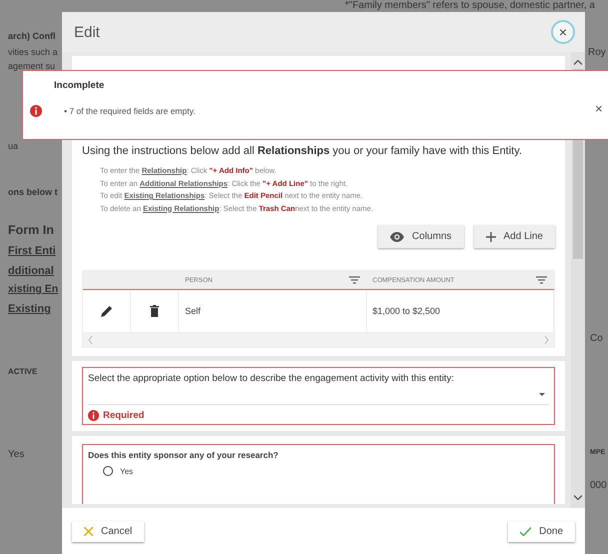 The height and width of the screenshot is (554, 608). What do you see at coordinates (542, 394) in the screenshot?
I see `dropdown-caret-icon` at bounding box center [542, 394].